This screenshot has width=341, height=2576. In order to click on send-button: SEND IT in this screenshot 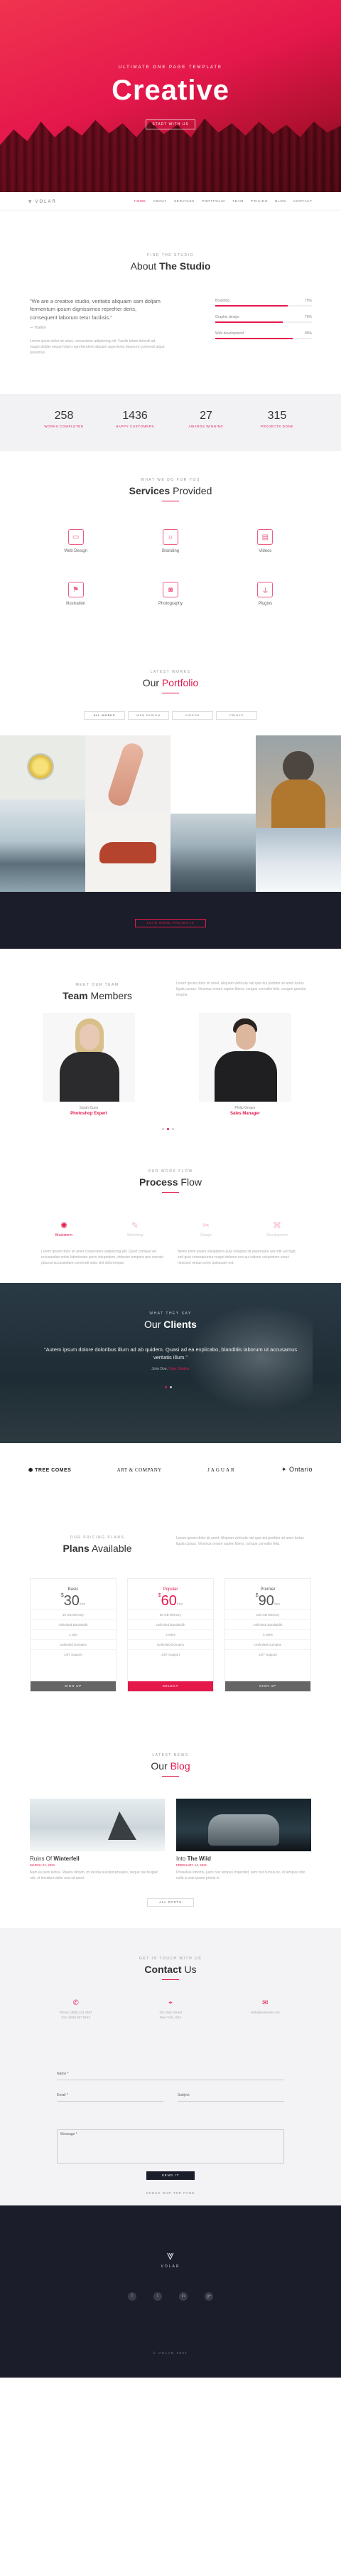, I will do `click(170, 2175)`.